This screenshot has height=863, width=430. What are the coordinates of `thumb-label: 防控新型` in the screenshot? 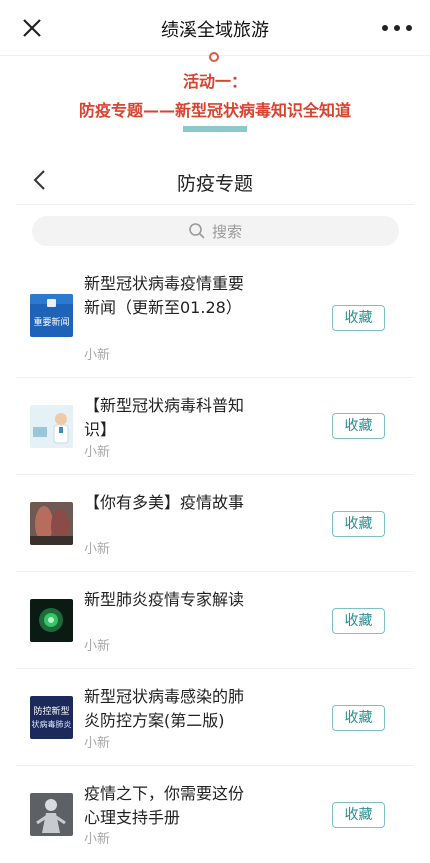 It's located at (51, 711).